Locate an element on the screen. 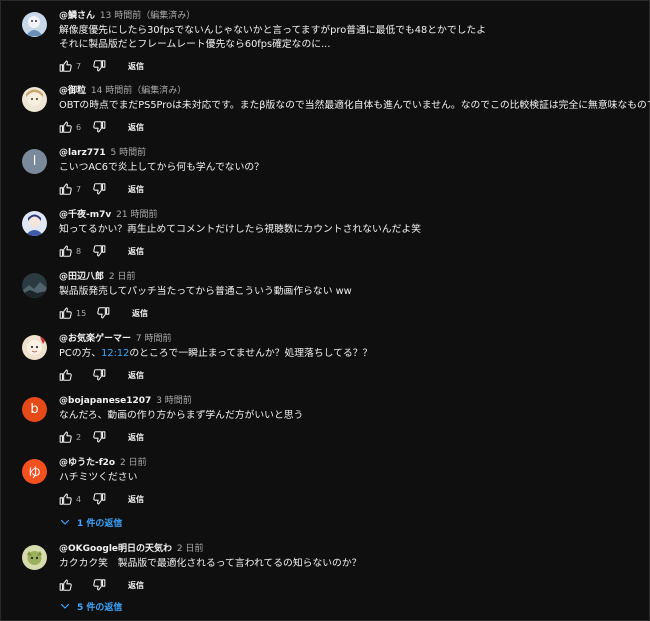  comment-time: 3 時間前 is located at coordinates (174, 401).